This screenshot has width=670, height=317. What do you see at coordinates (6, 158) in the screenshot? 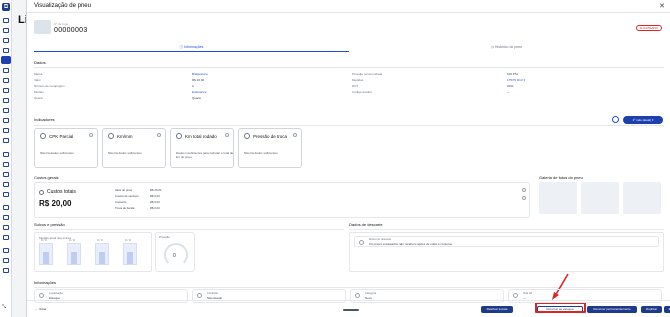
I see `left-nav-rail: ⧉ ⤡` at bounding box center [6, 158].